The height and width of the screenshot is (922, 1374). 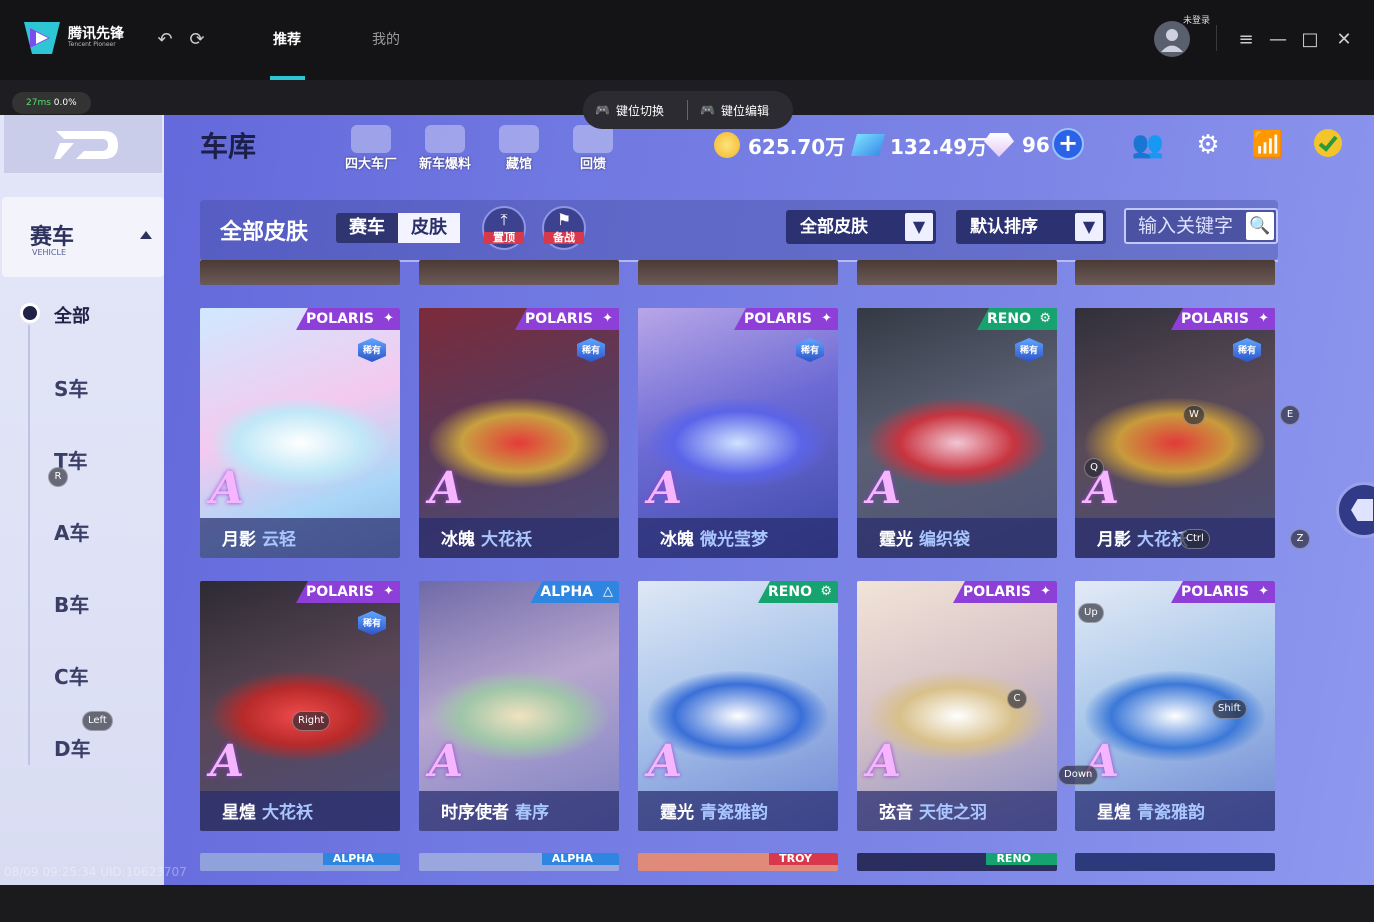 I want to click on game-logo, so click(x=83, y=144).